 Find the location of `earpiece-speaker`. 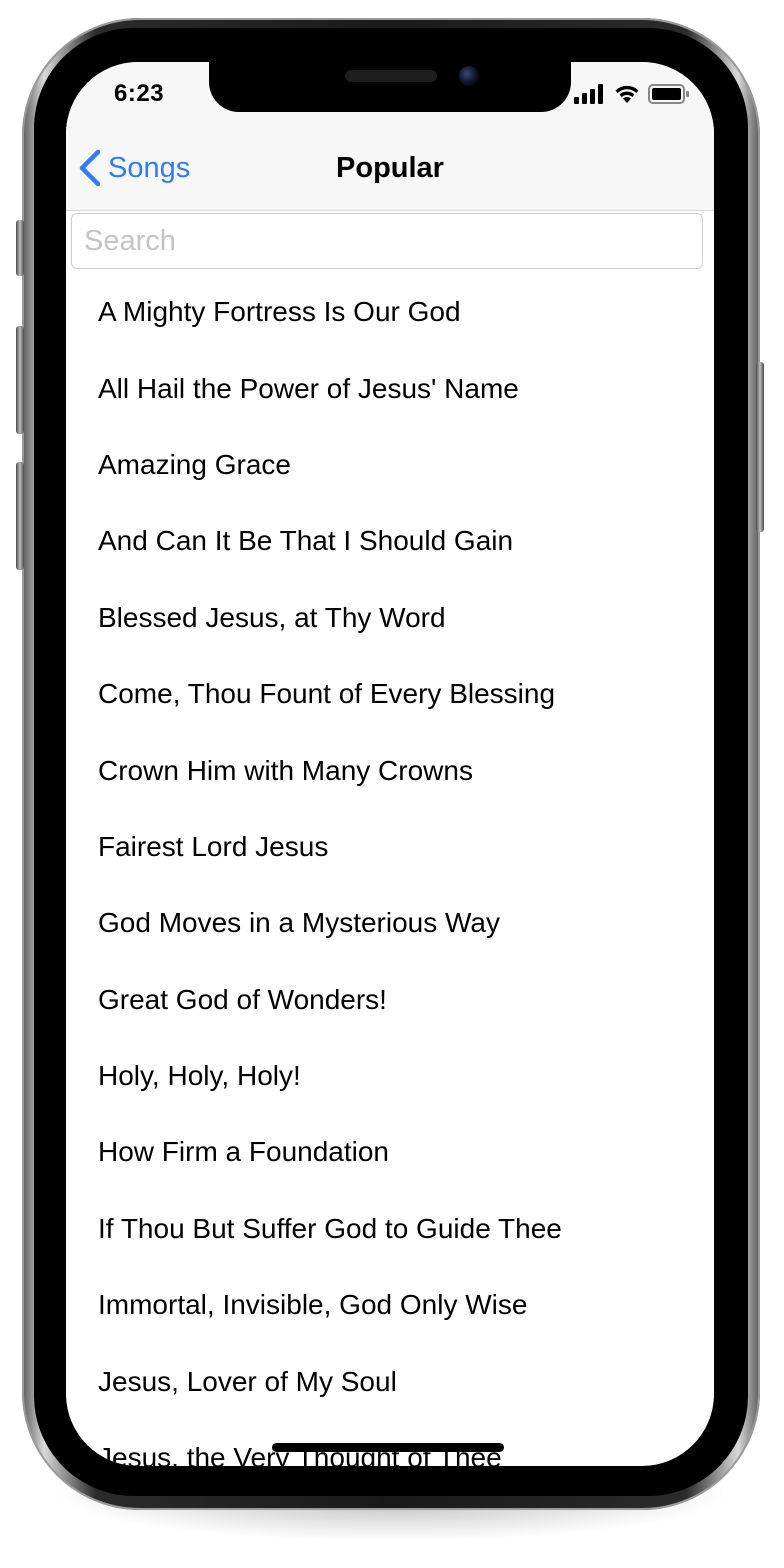

earpiece-speaker is located at coordinates (391, 76).